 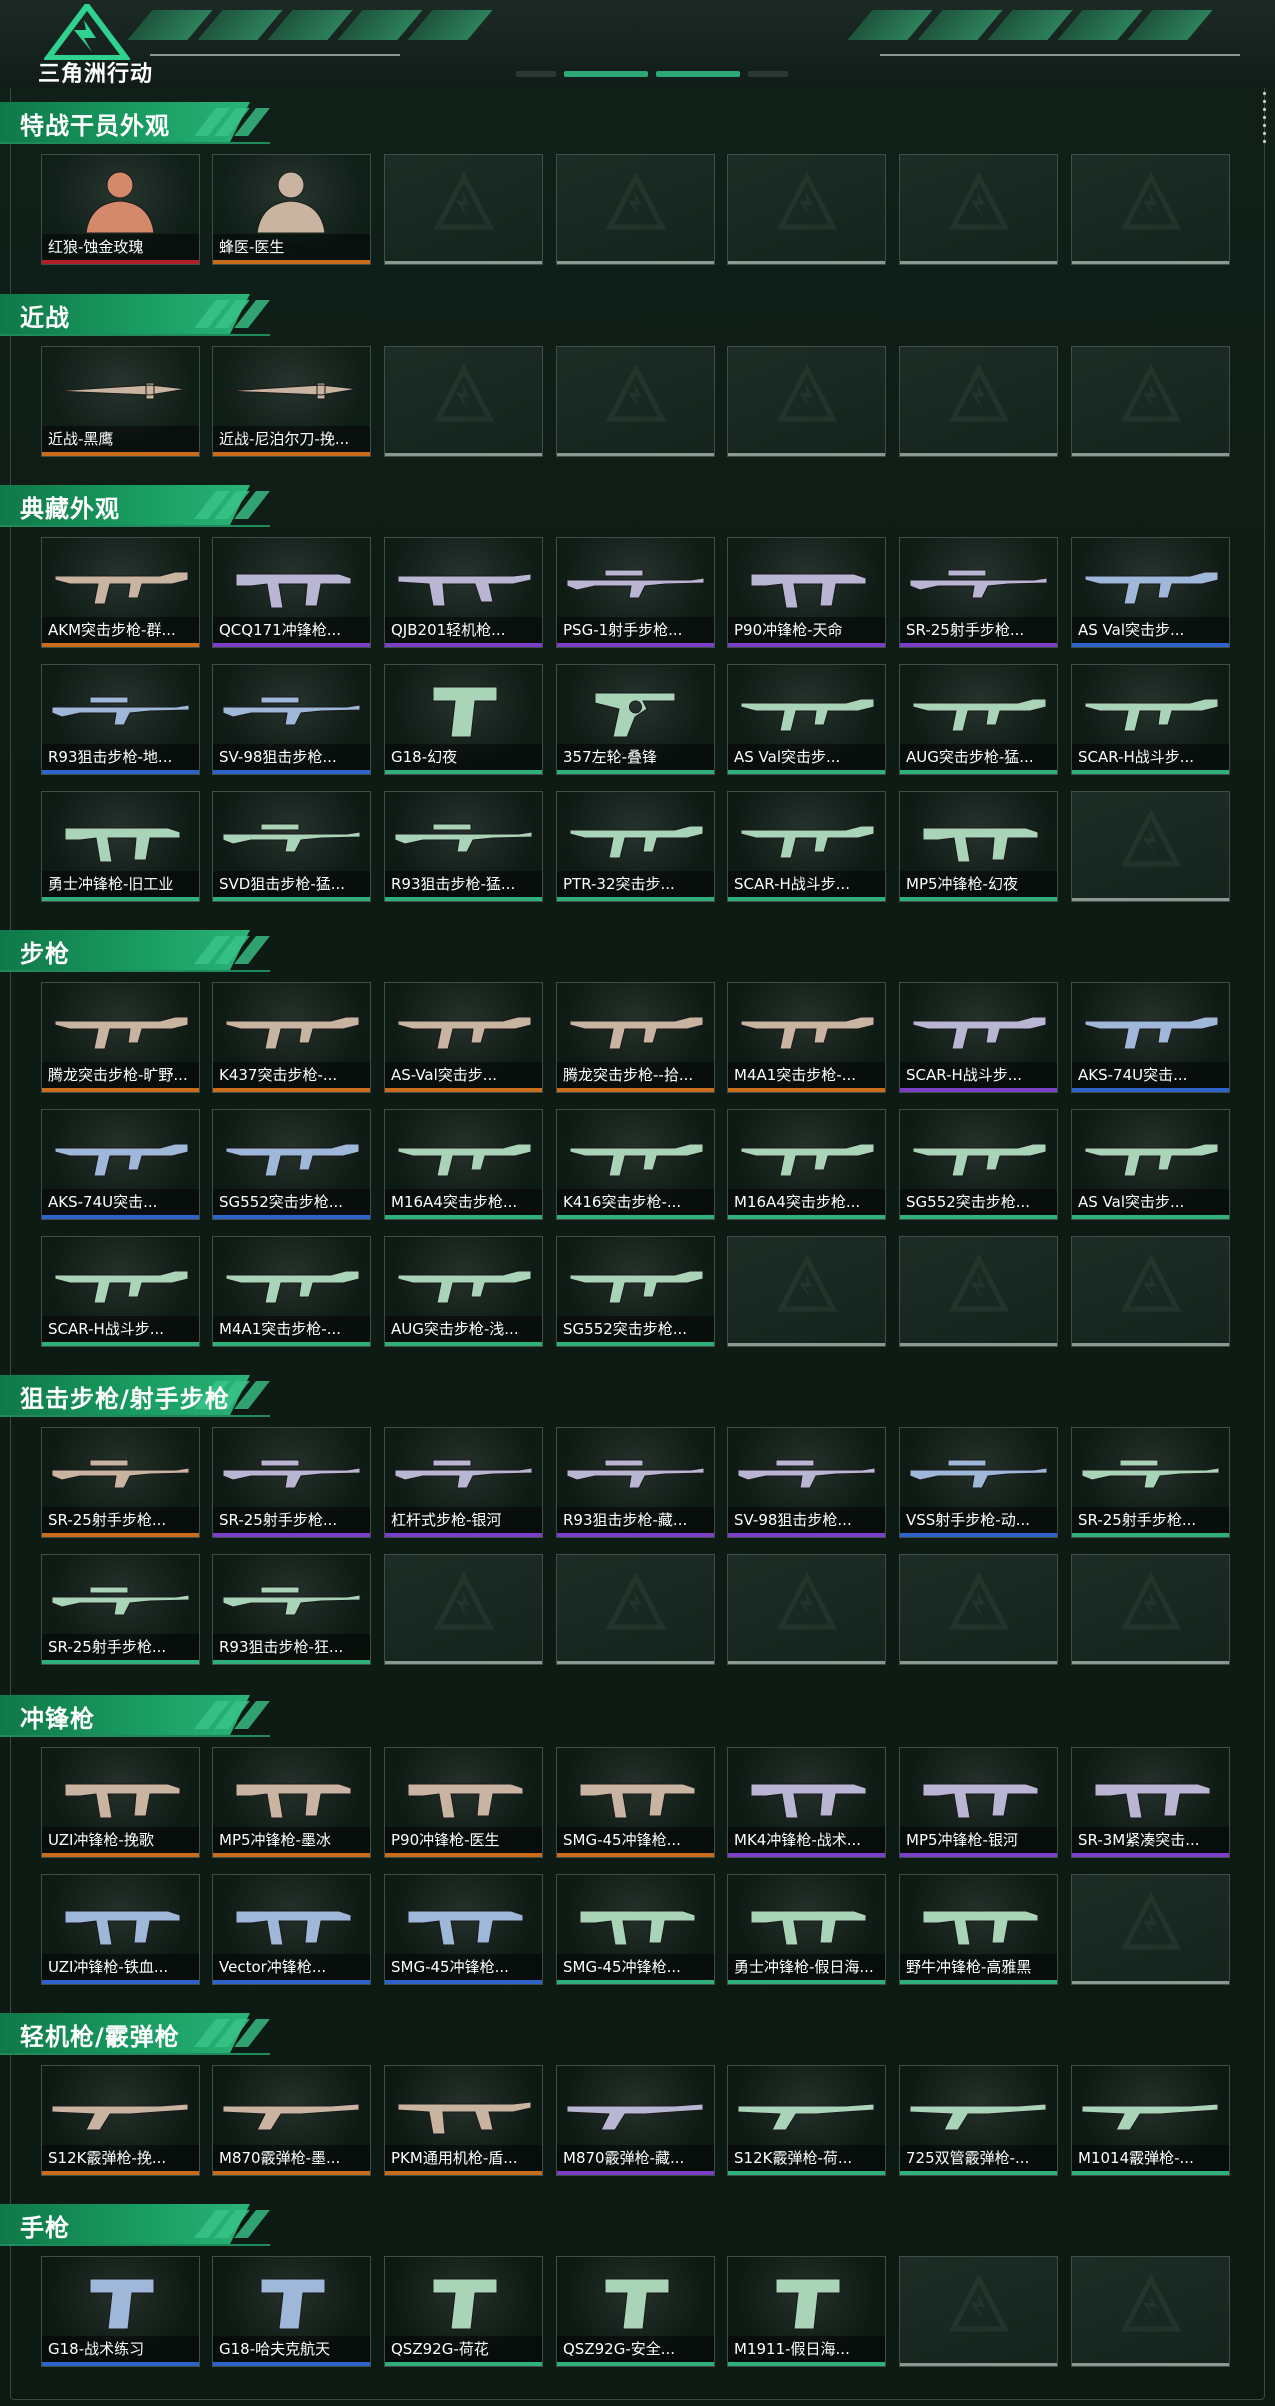 What do you see at coordinates (120, 209) in the screenshot?
I see `skin-card: 红狼-蚀金玫瑰` at bounding box center [120, 209].